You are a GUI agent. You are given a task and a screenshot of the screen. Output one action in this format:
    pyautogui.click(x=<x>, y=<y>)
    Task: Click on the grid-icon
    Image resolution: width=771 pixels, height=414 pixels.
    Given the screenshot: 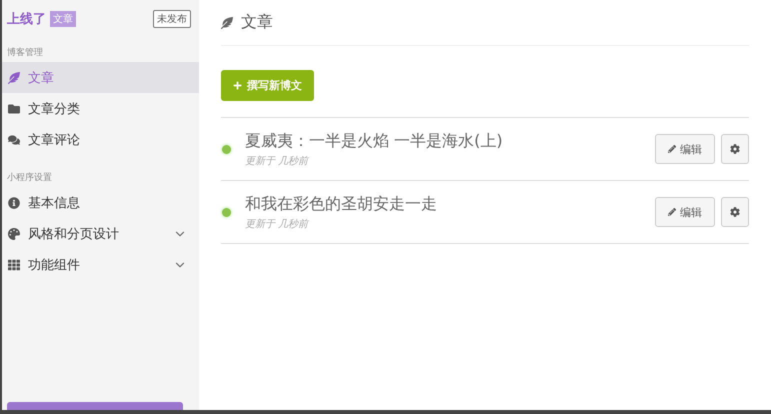 What is the action you would take?
    pyautogui.click(x=14, y=264)
    